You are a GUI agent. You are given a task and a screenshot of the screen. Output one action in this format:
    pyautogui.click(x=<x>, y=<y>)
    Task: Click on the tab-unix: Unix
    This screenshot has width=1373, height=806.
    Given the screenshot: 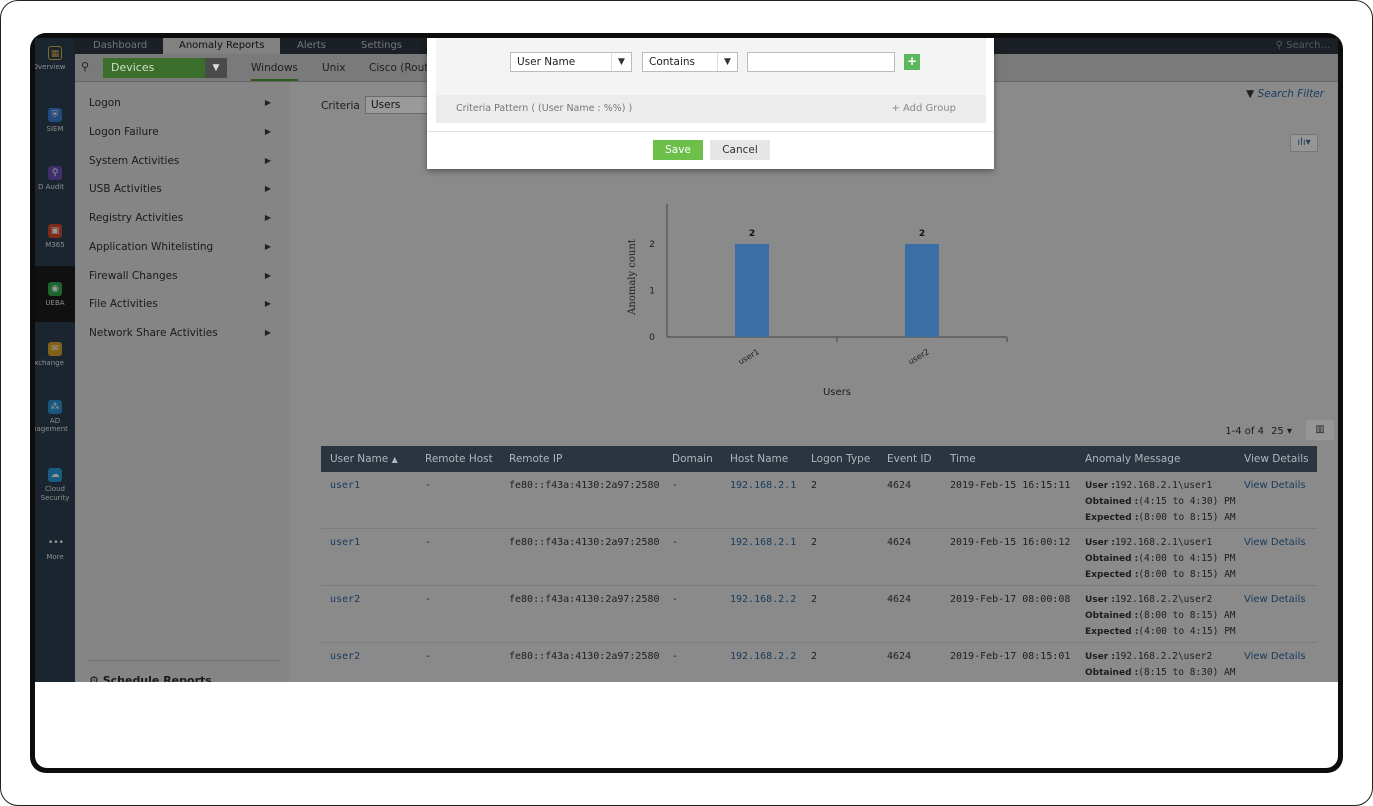 What is the action you would take?
    pyautogui.click(x=333, y=68)
    